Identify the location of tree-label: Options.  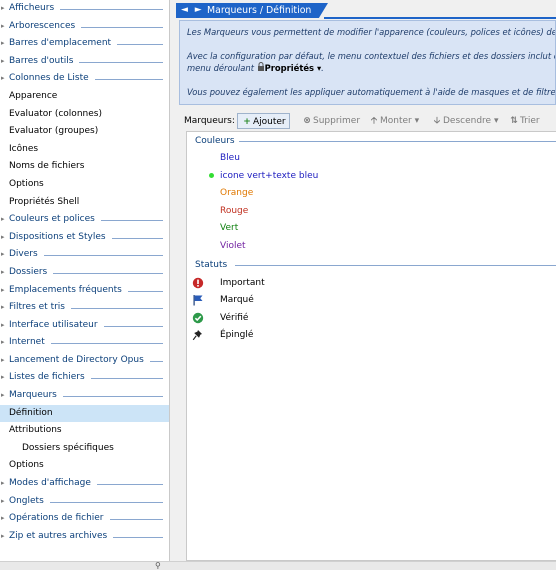
(26, 183).